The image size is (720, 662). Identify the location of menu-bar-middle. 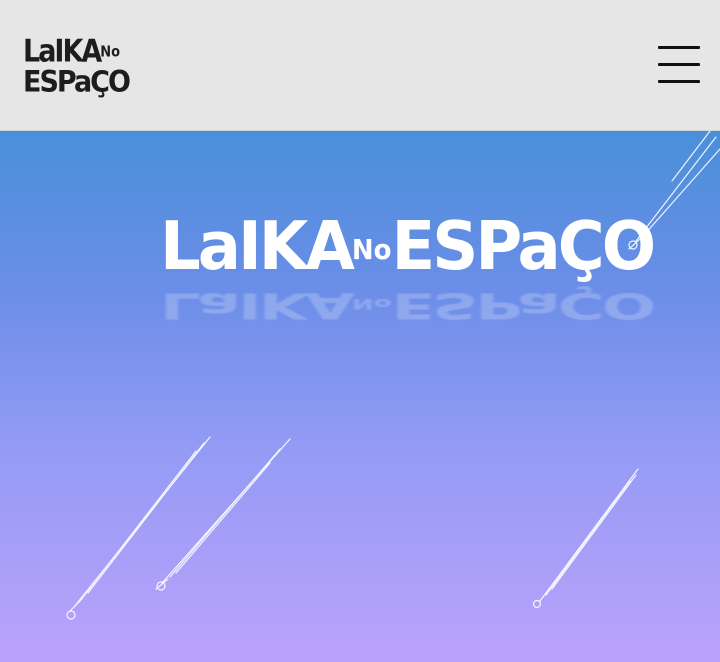
(679, 64).